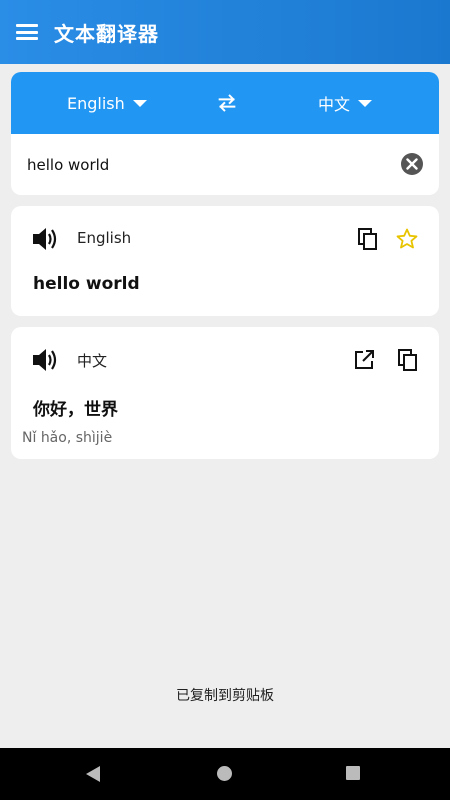 Image resolution: width=450 pixels, height=800 pixels. I want to click on result-language-label: English, so click(104, 238).